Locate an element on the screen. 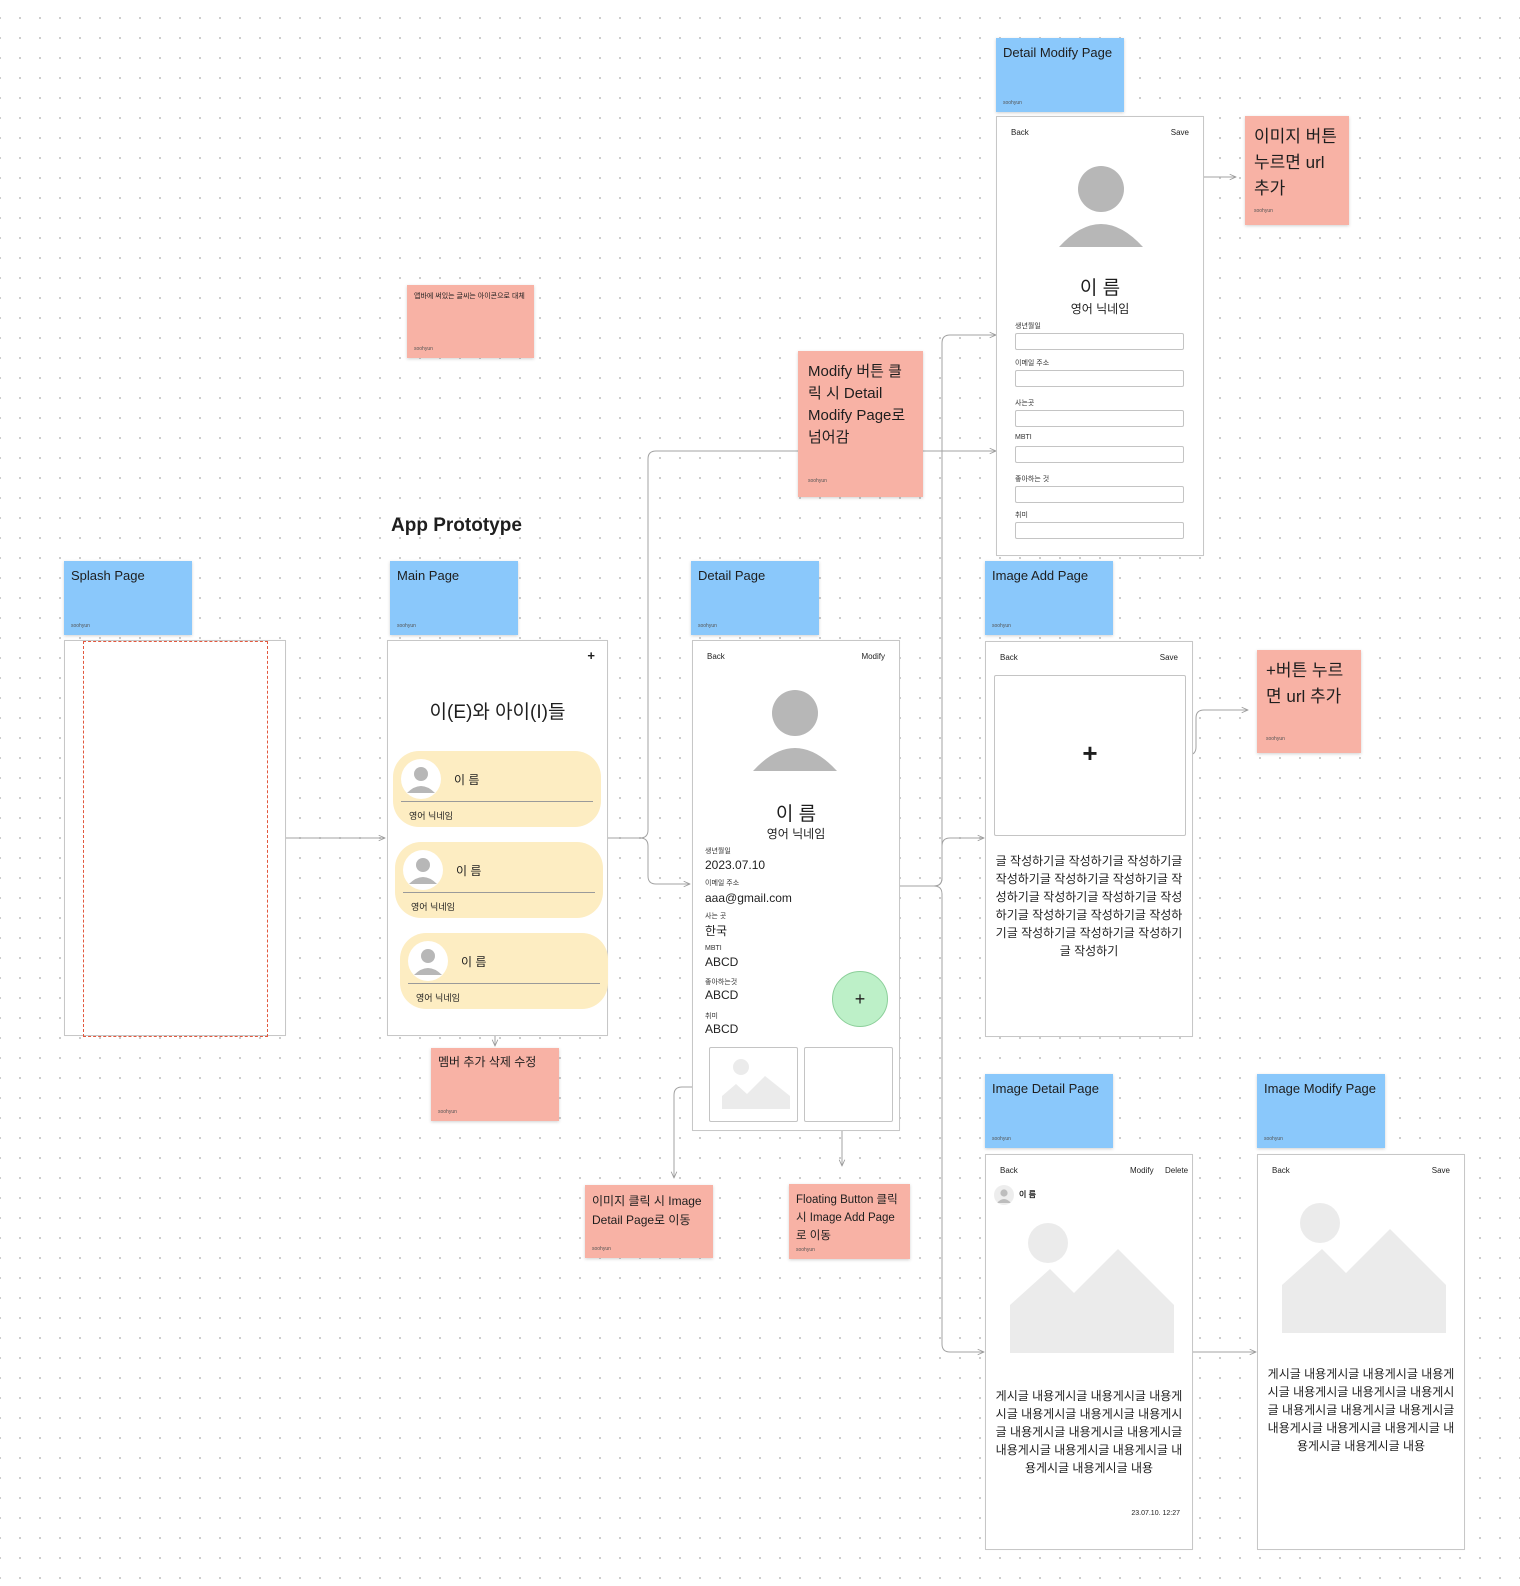 This screenshot has width=1520, height=1586. field-value-birthday: 2023.07.10 is located at coordinates (735, 865).